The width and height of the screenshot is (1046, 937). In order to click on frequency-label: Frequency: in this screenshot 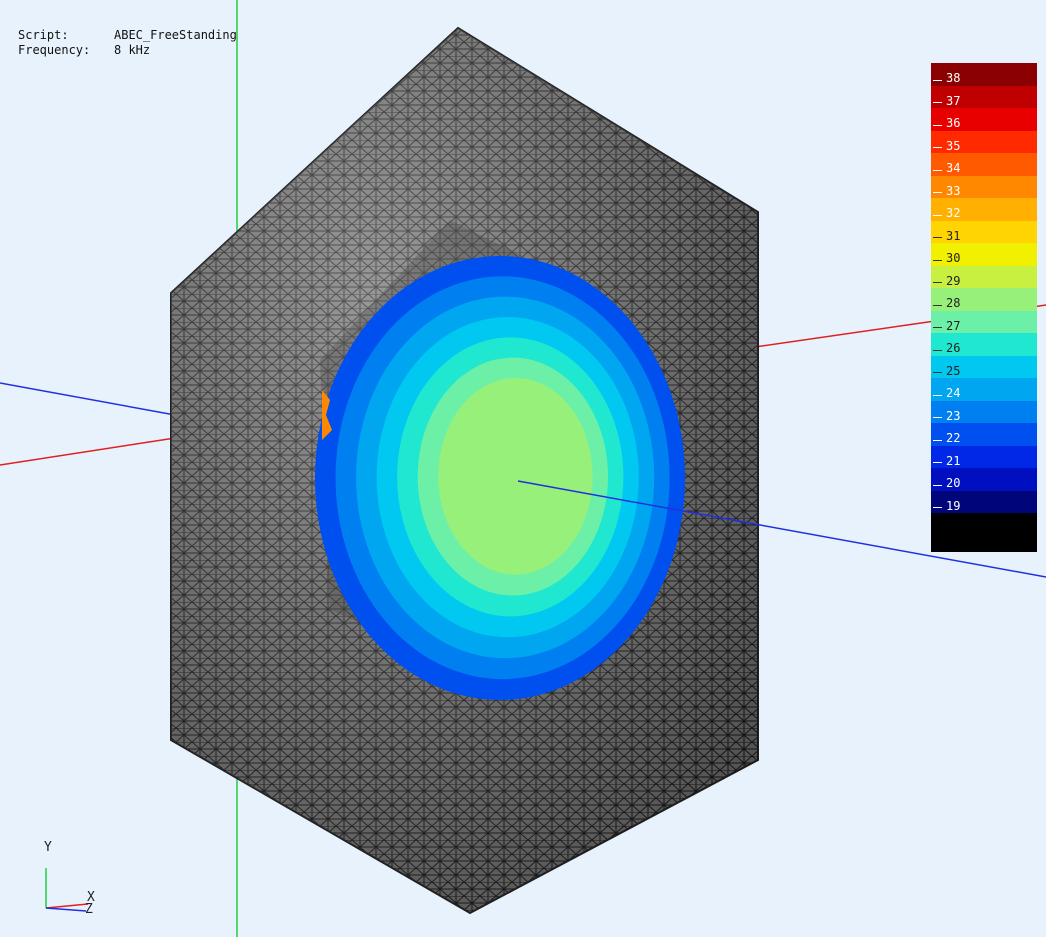, I will do `click(54, 50)`.